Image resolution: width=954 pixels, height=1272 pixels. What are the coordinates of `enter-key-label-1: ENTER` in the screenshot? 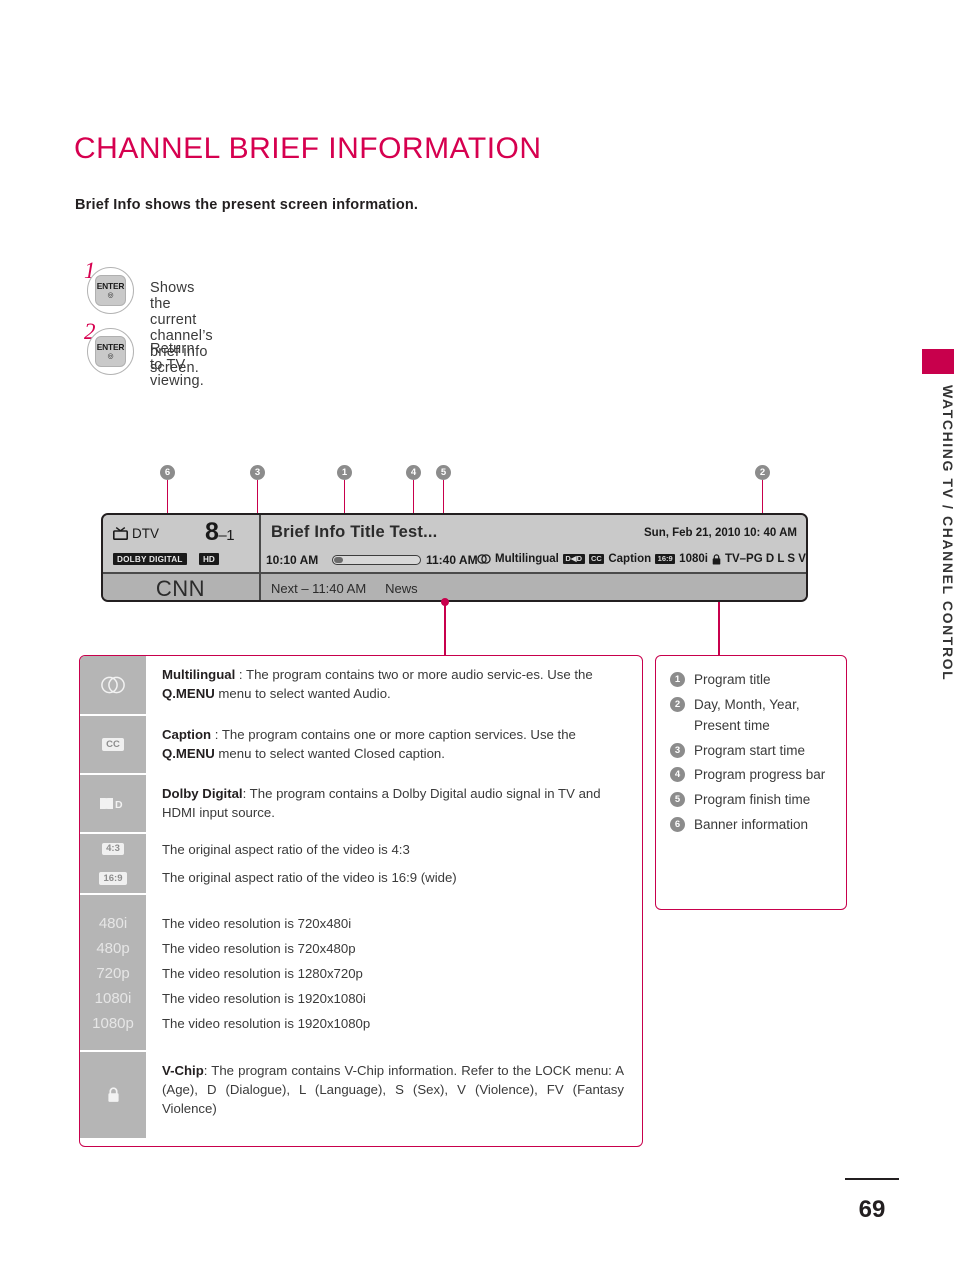 It's located at (110, 286).